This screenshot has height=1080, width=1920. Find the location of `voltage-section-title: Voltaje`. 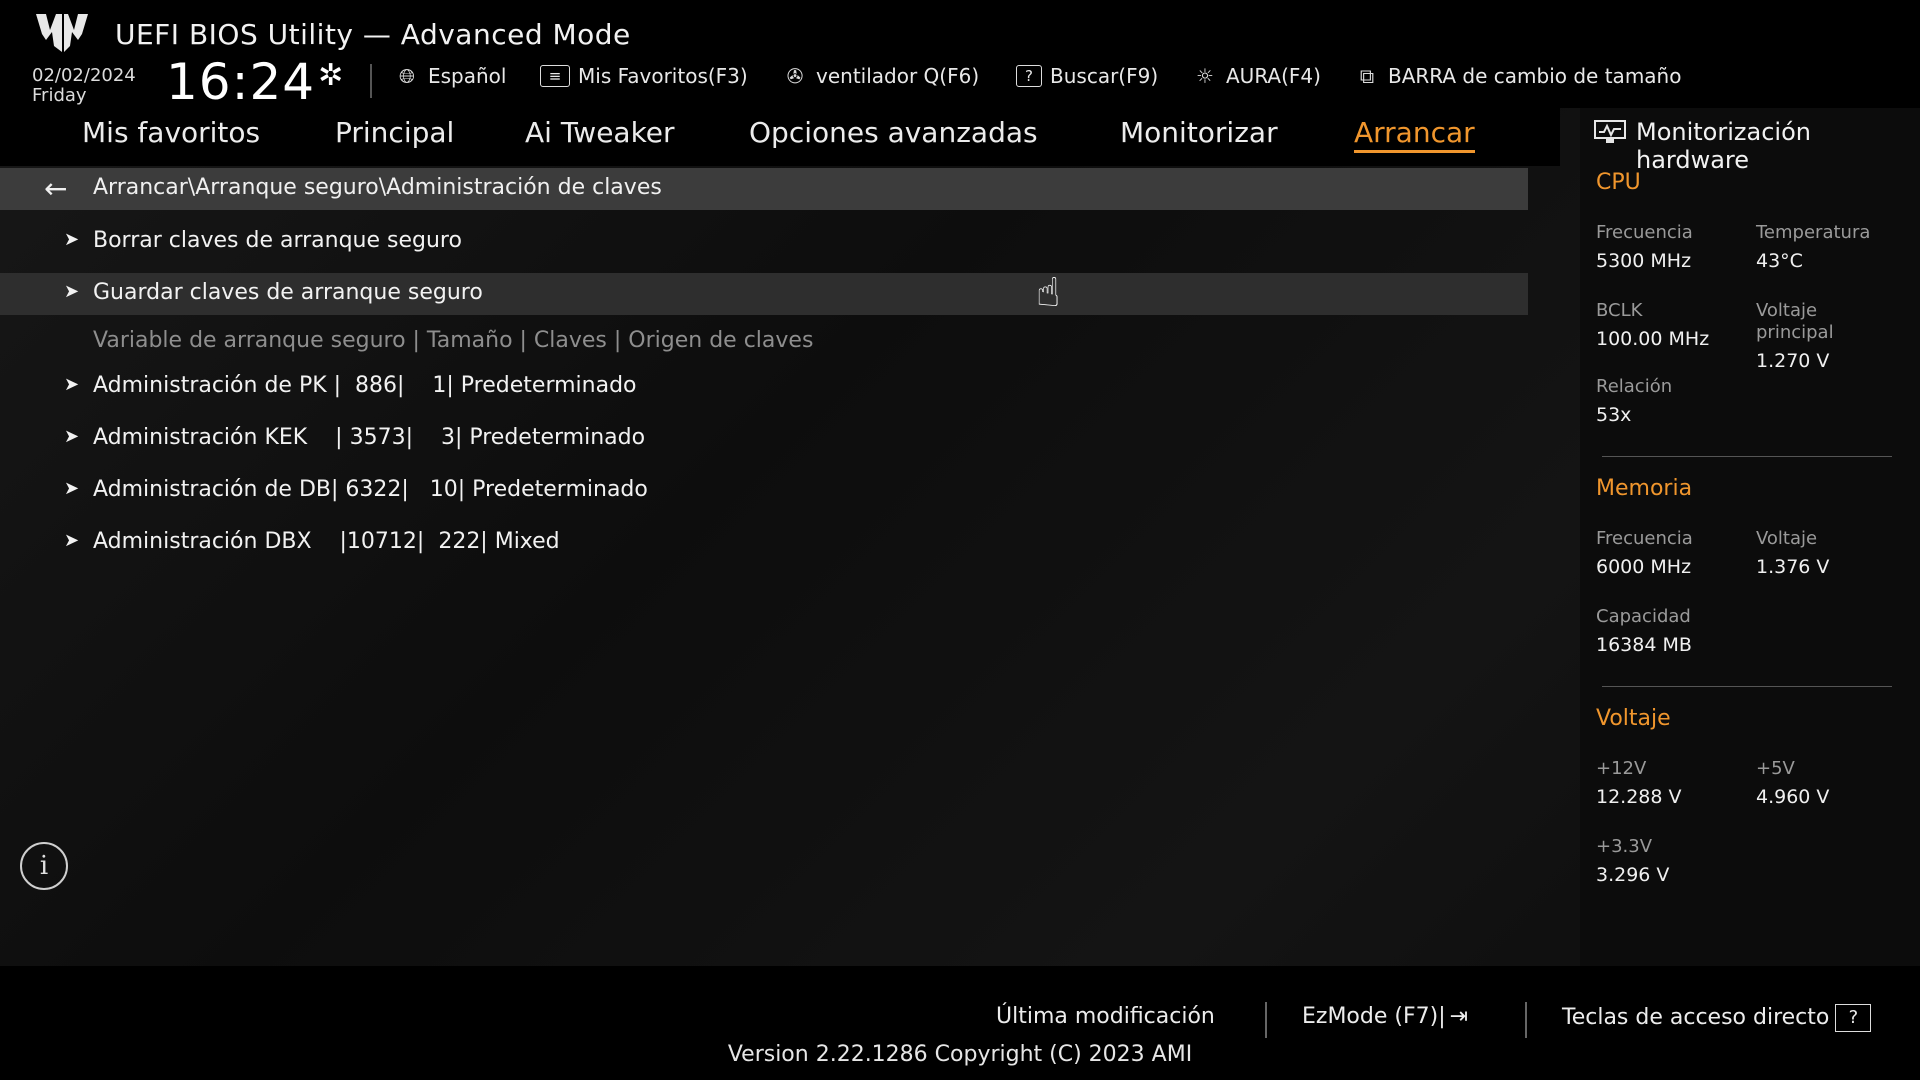

voltage-section-title: Voltaje is located at coordinates (1633, 718).